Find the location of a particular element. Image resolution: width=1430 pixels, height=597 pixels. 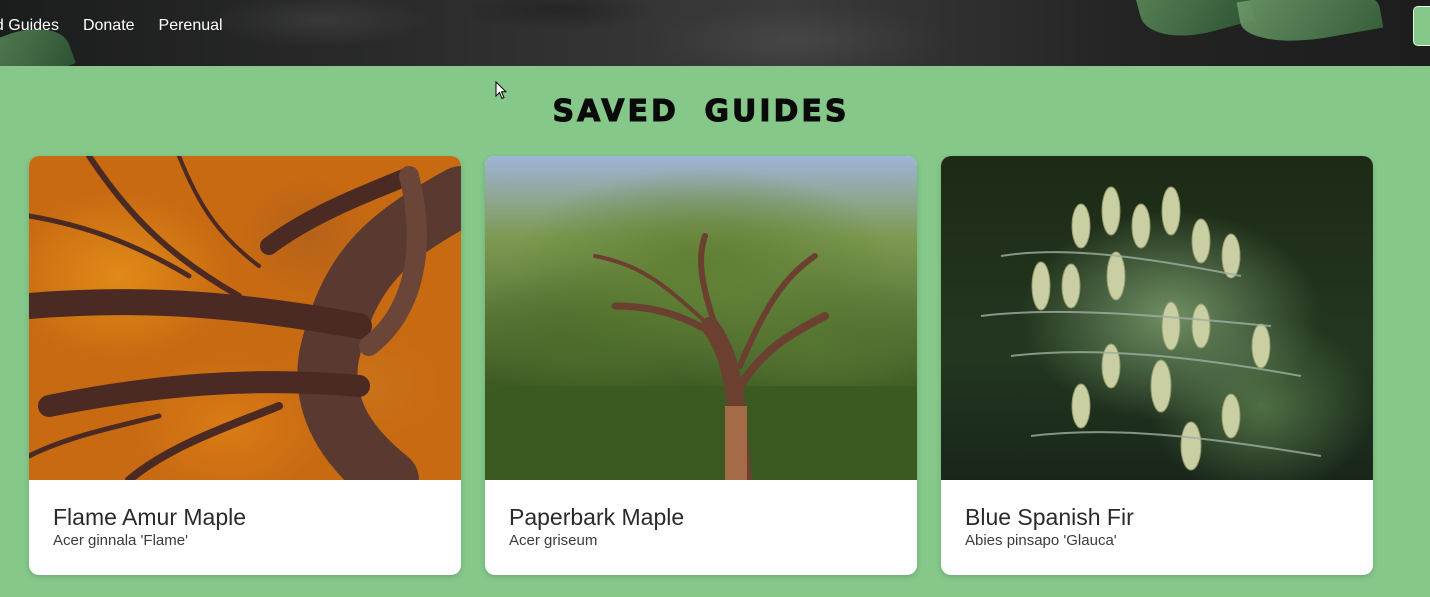

nav-donate: Donate is located at coordinates (109, 26).